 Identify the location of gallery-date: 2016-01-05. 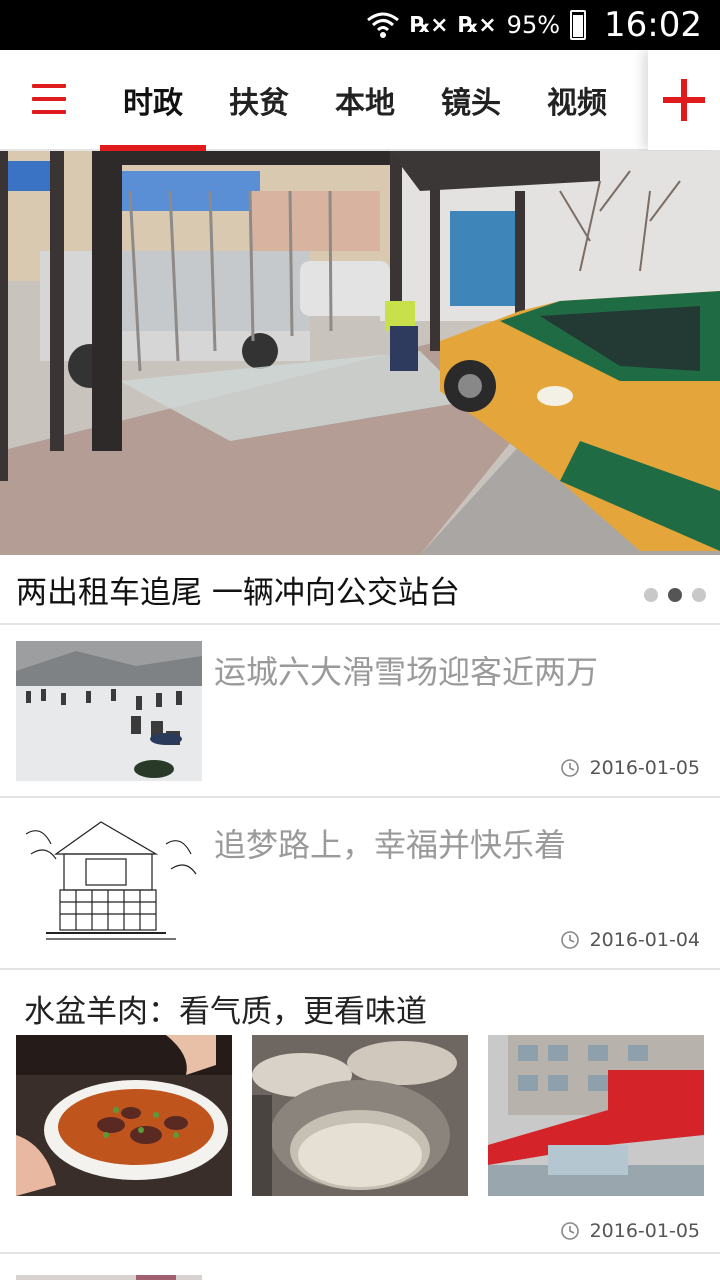
(630, 1231).